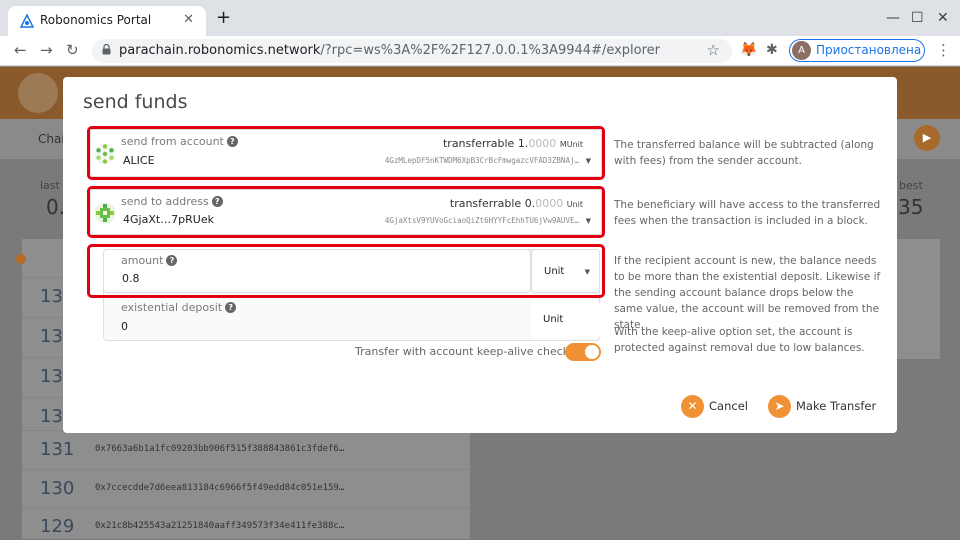 Image resolution: width=960 pixels, height=540 pixels. I want to click on block-number: 129, so click(57, 526).